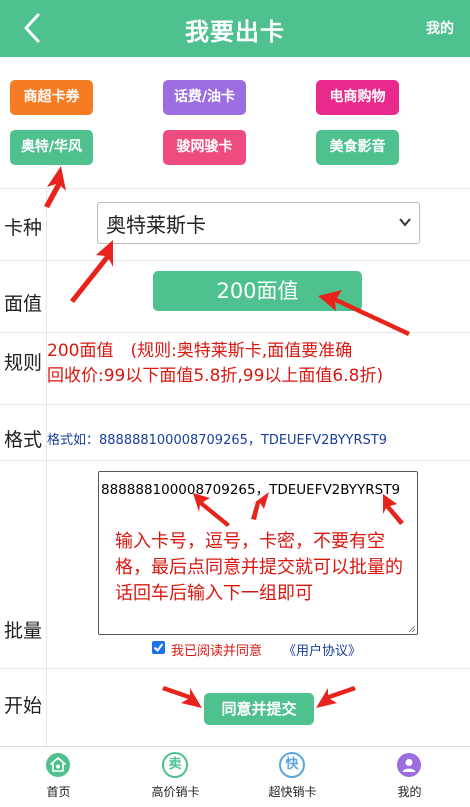 This screenshot has width=470, height=807. What do you see at coordinates (405, 222) in the screenshot?
I see `chevron-down-icon` at bounding box center [405, 222].